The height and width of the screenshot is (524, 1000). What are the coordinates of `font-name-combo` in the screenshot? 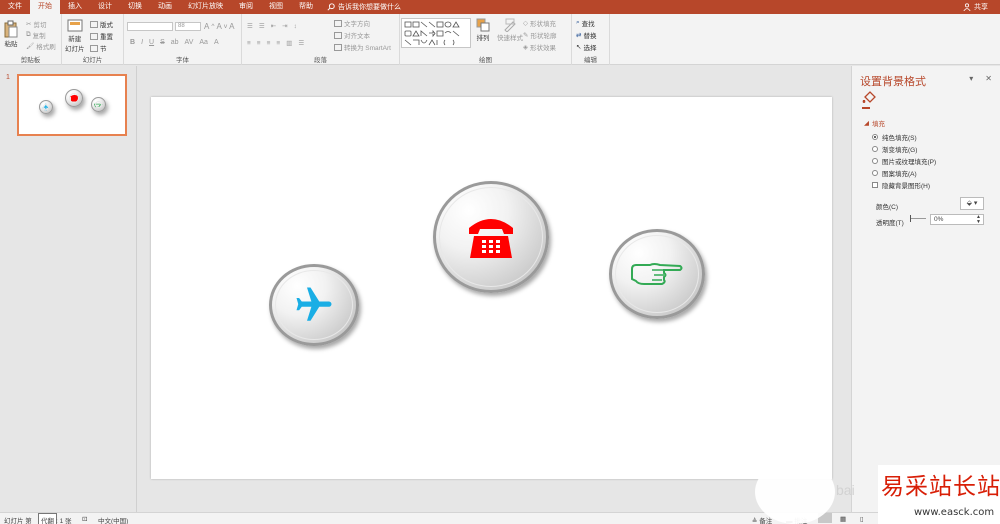 It's located at (150, 26).